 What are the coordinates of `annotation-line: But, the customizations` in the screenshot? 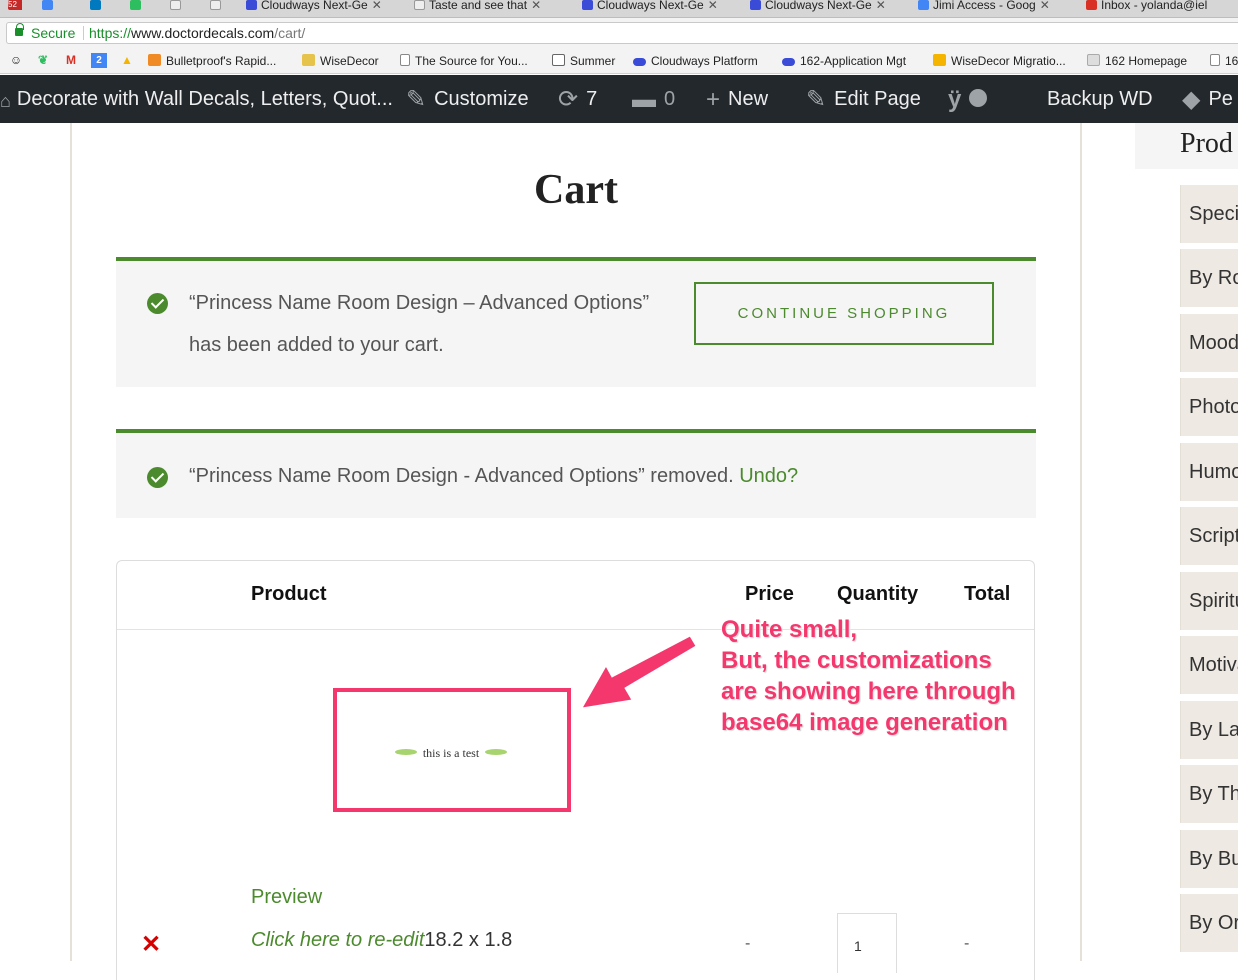 It's located at (856, 660).